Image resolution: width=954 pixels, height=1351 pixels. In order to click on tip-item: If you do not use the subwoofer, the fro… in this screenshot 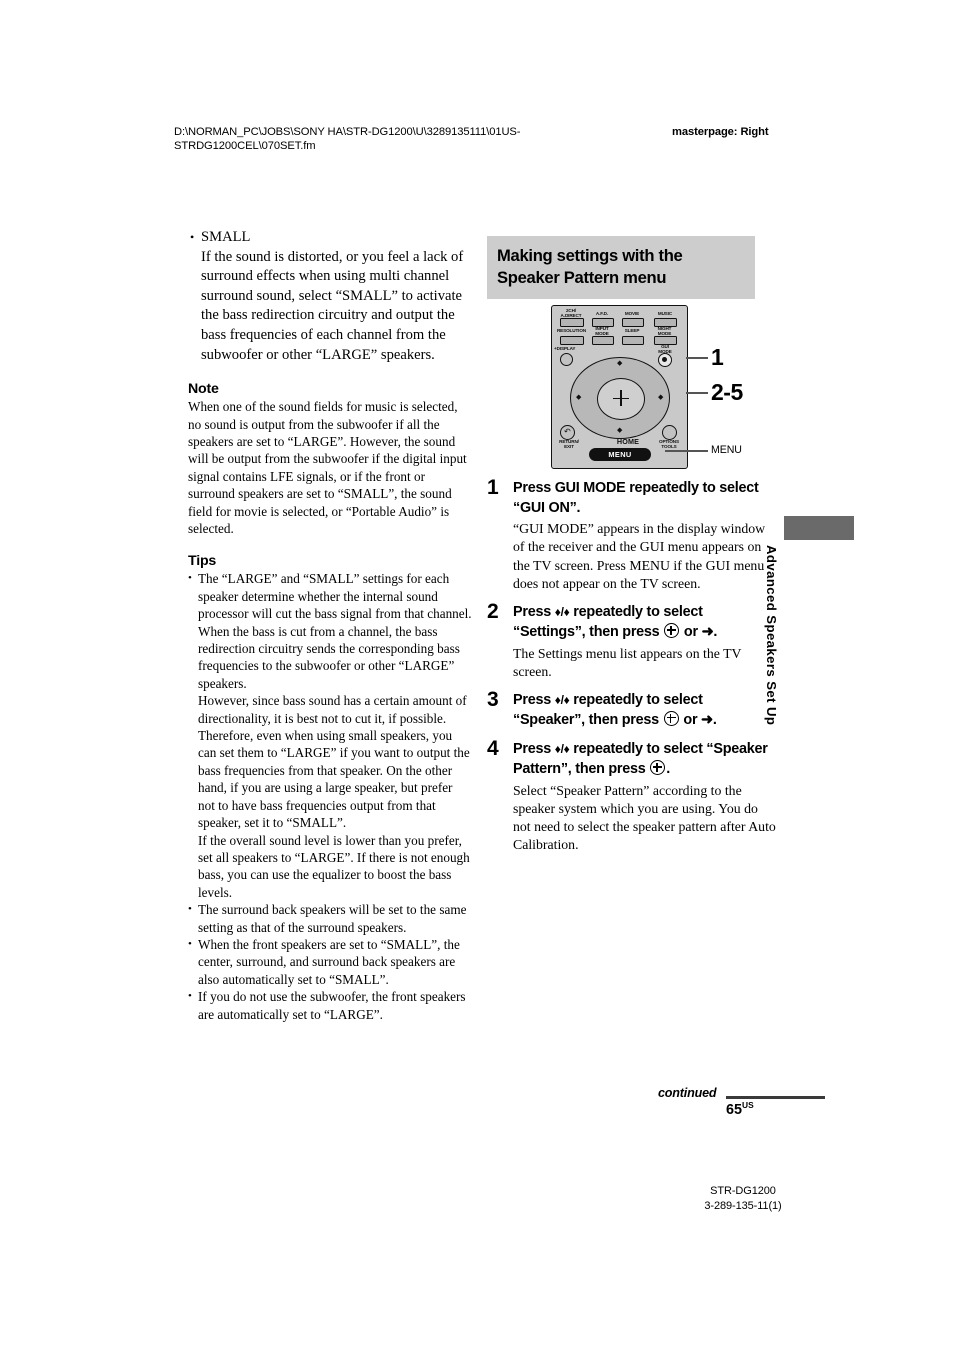, I will do `click(330, 1005)`.